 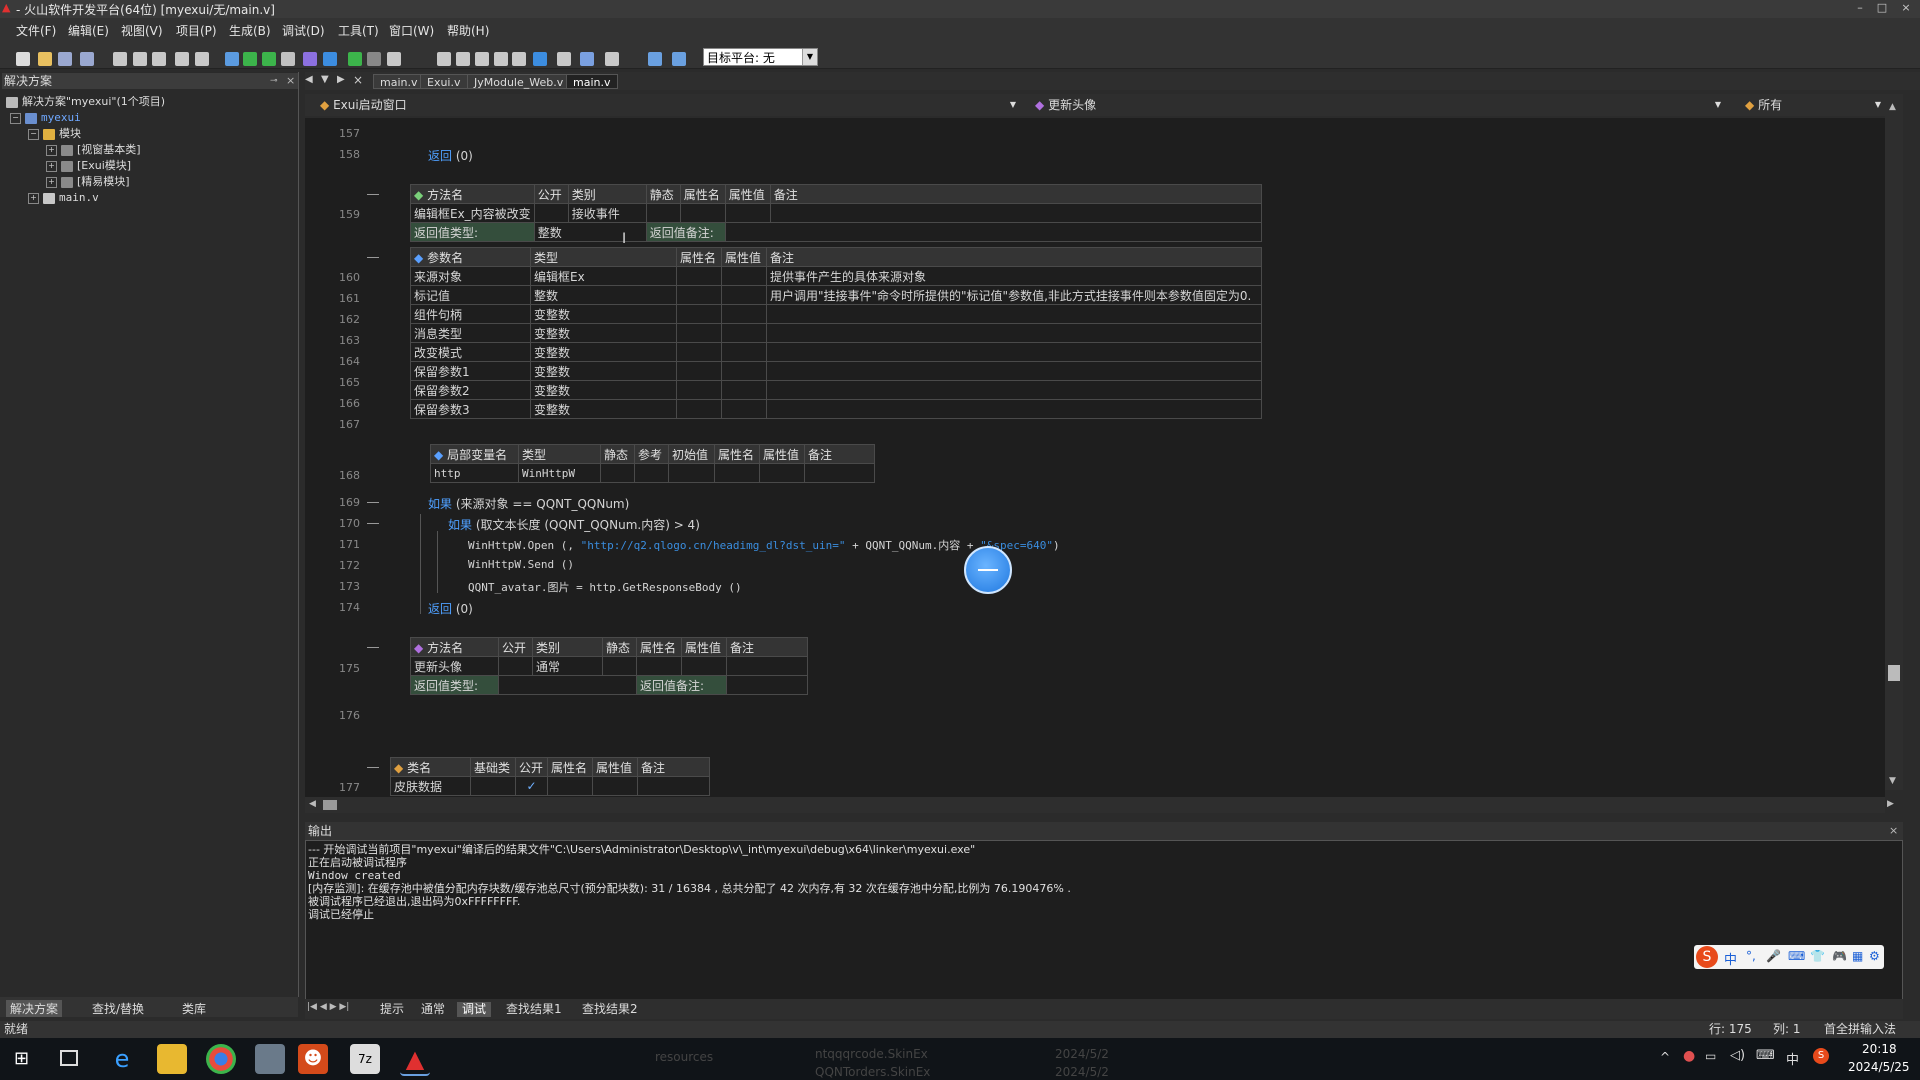 I want to click on tab-scroll-right-icon: ▶, so click(x=341, y=79).